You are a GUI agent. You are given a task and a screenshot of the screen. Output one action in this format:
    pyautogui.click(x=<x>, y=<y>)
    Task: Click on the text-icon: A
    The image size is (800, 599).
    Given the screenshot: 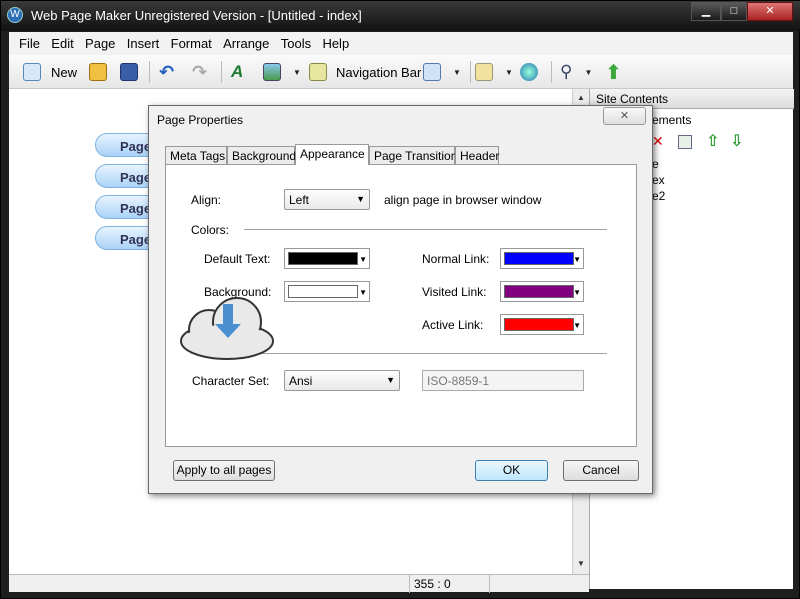 What is the action you would take?
    pyautogui.click(x=237, y=71)
    